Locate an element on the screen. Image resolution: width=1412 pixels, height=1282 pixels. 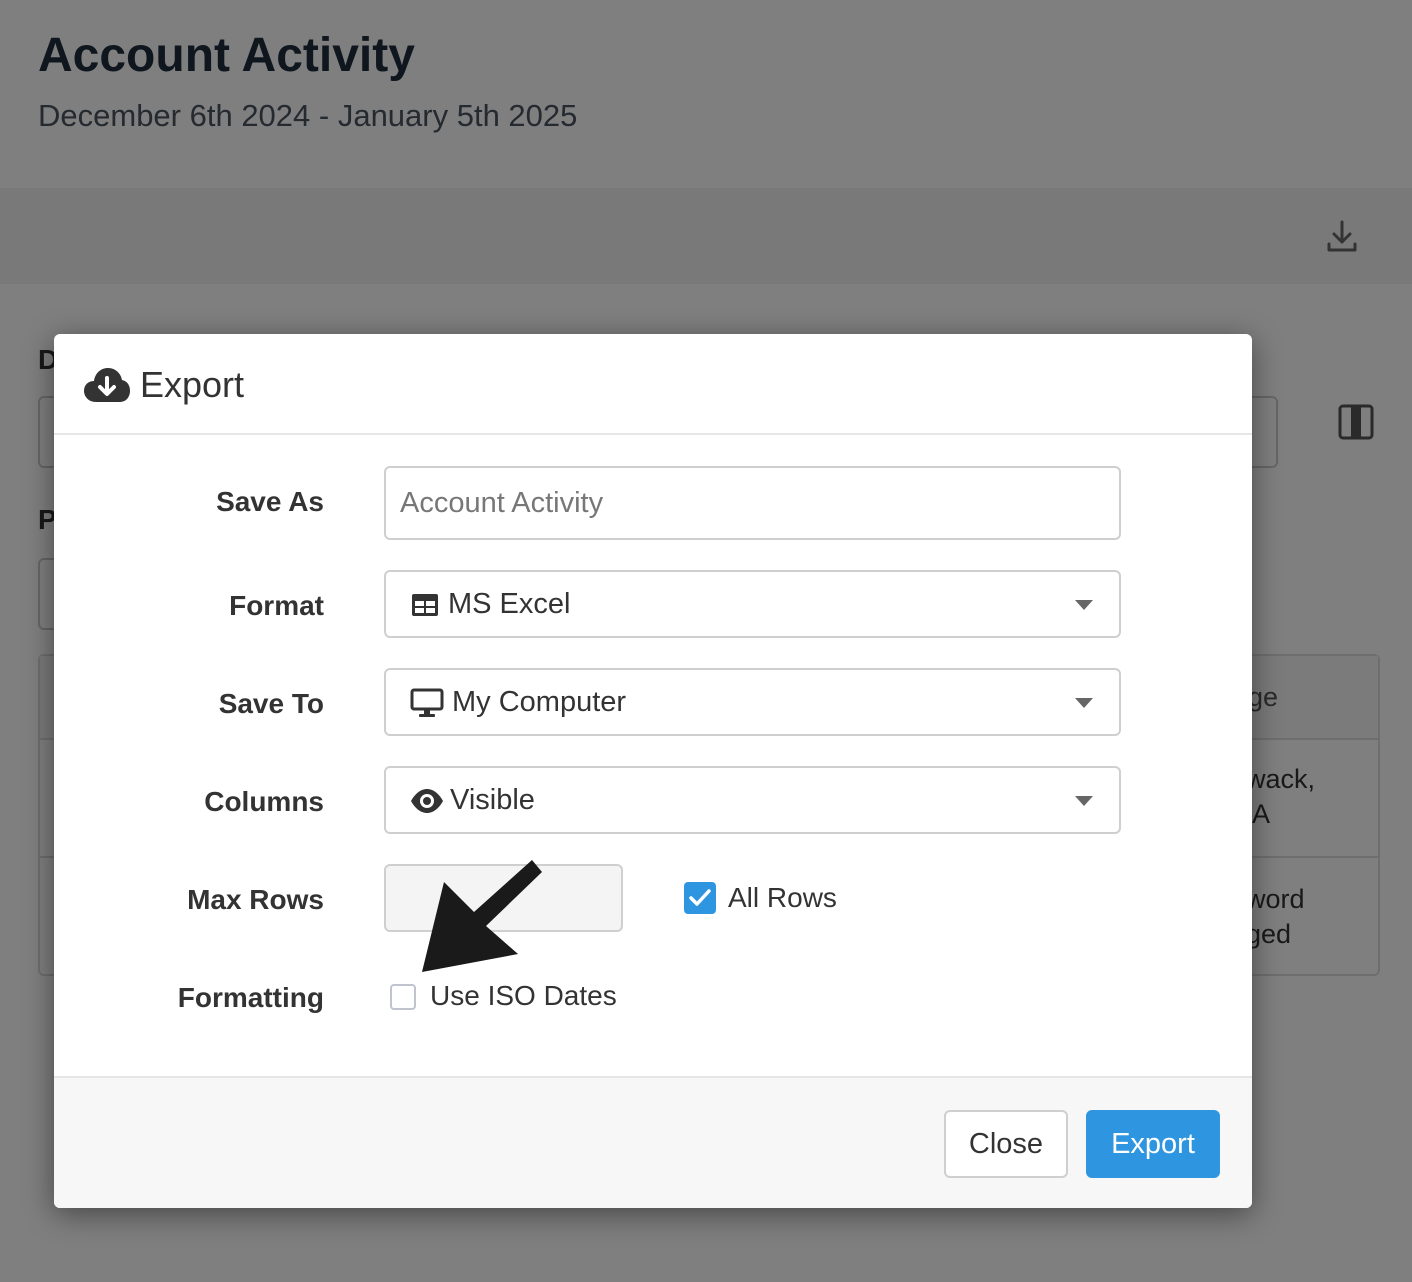
iso-dates-checkbox is located at coordinates (403, 997).